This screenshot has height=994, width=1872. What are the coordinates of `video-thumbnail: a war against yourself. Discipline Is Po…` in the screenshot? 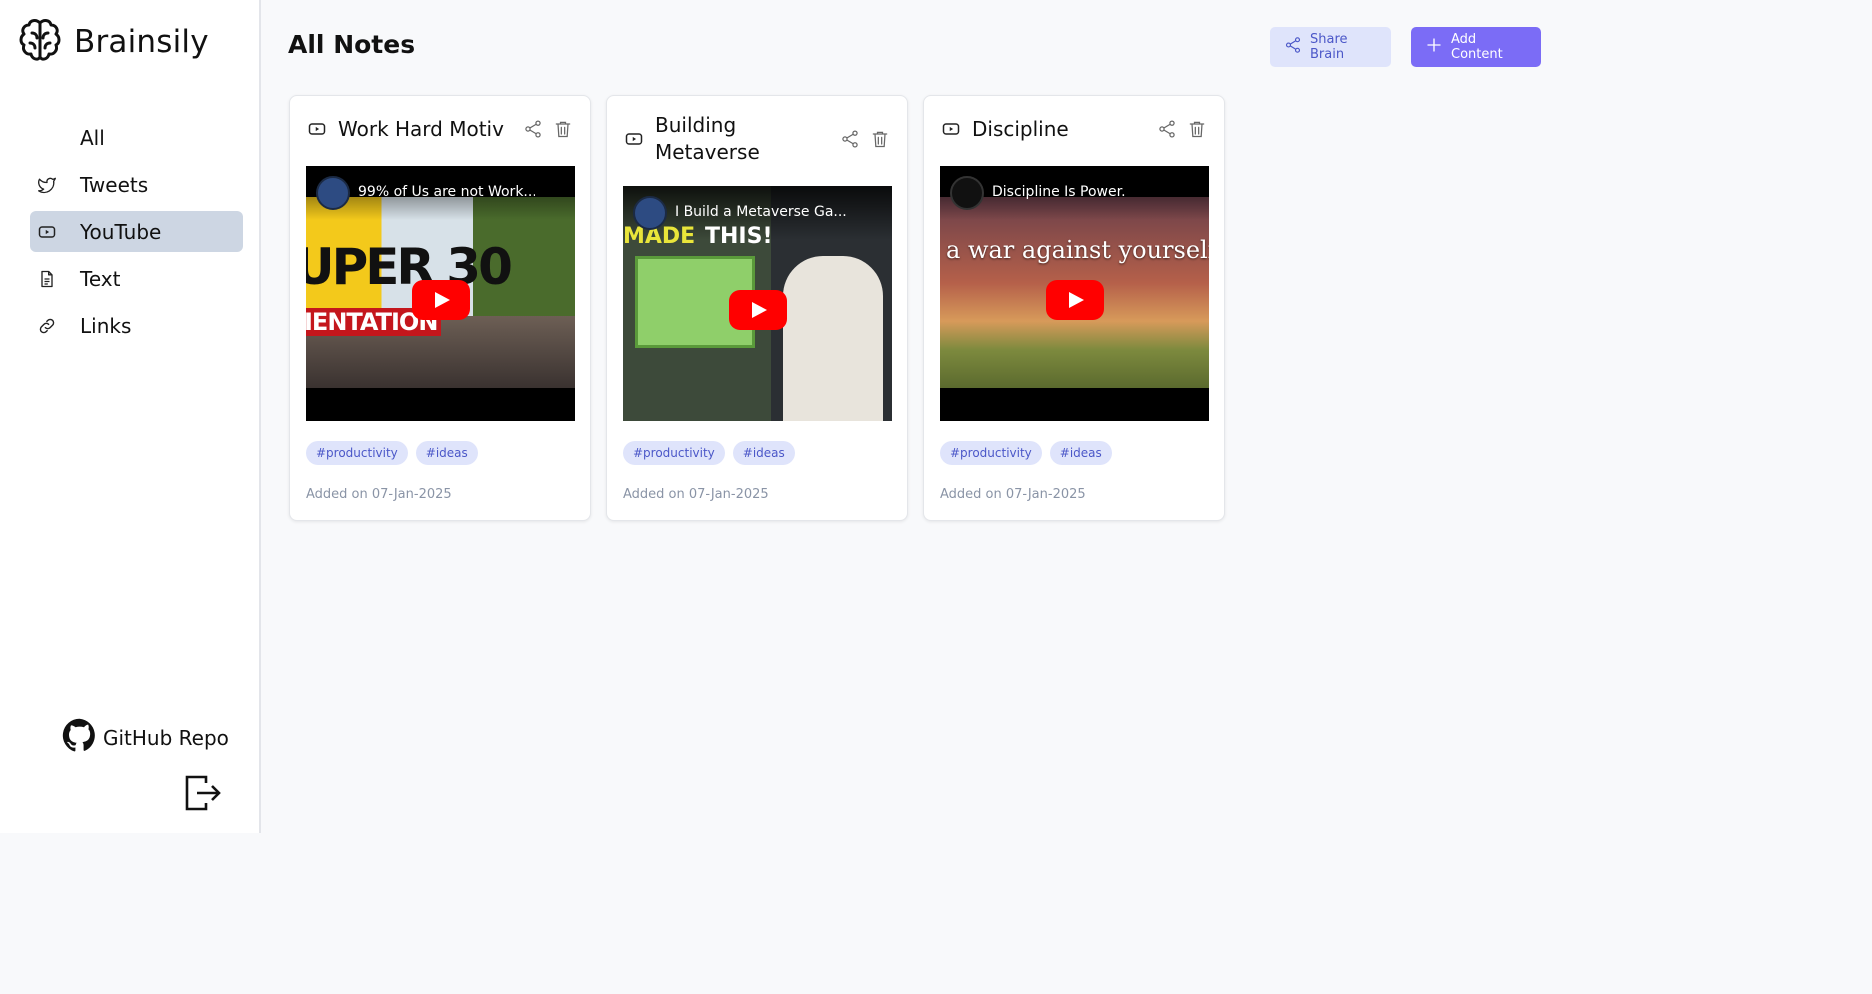 It's located at (1074, 293).